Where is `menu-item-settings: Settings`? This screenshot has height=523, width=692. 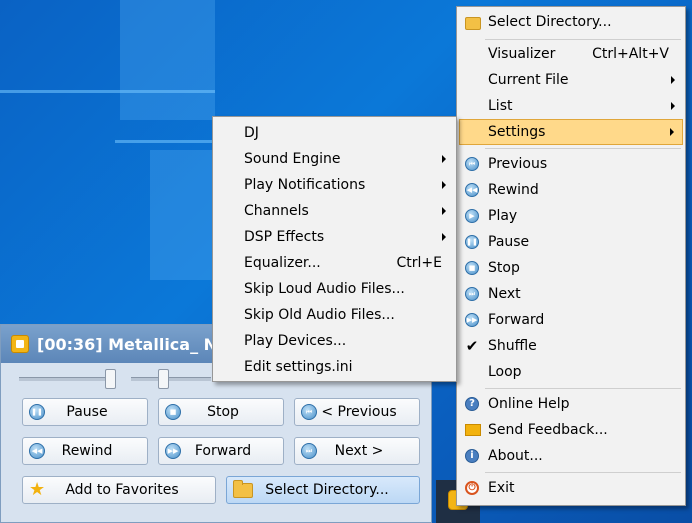 menu-item-settings: Settings is located at coordinates (571, 132).